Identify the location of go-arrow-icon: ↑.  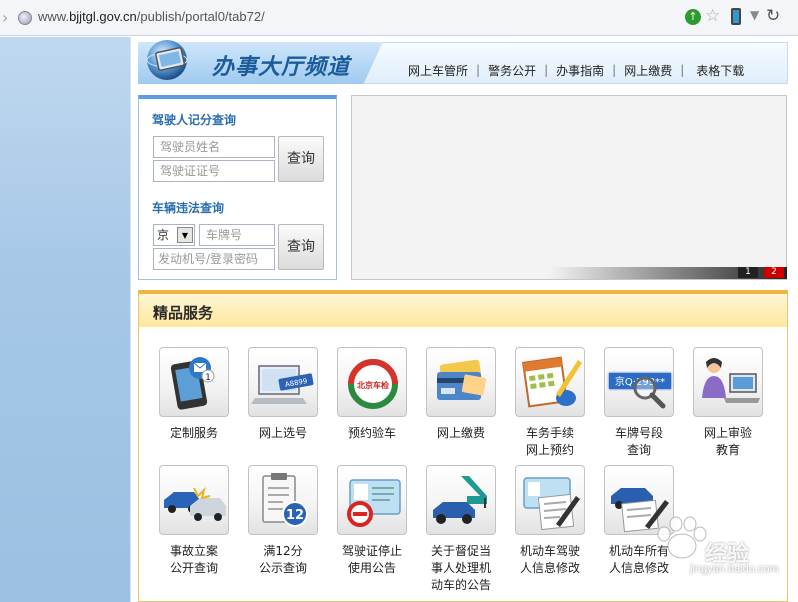
(693, 17).